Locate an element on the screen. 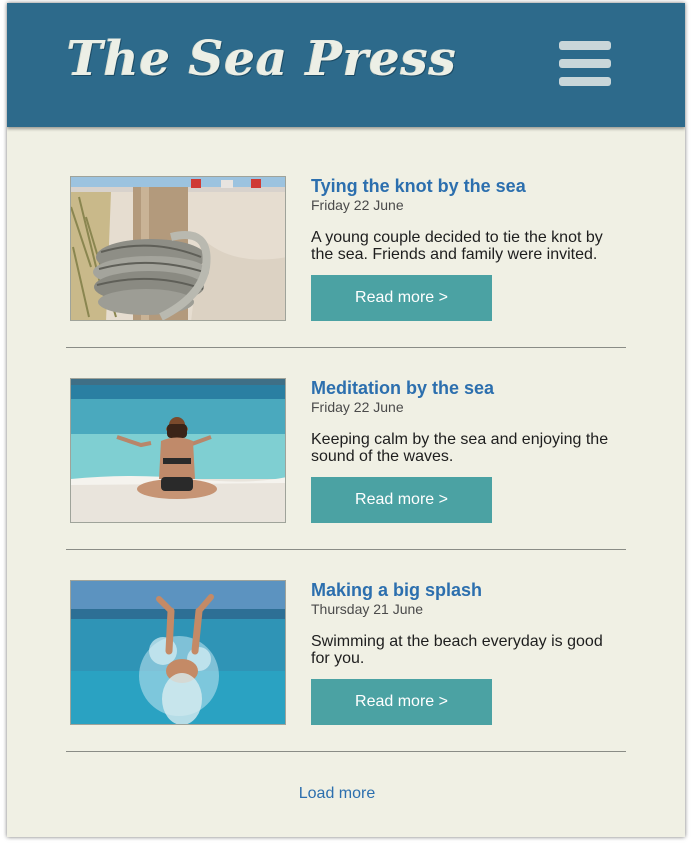 Image resolution: width=692 pixels, height=844 pixels. article-title: Making a big splash is located at coordinates (396, 590).